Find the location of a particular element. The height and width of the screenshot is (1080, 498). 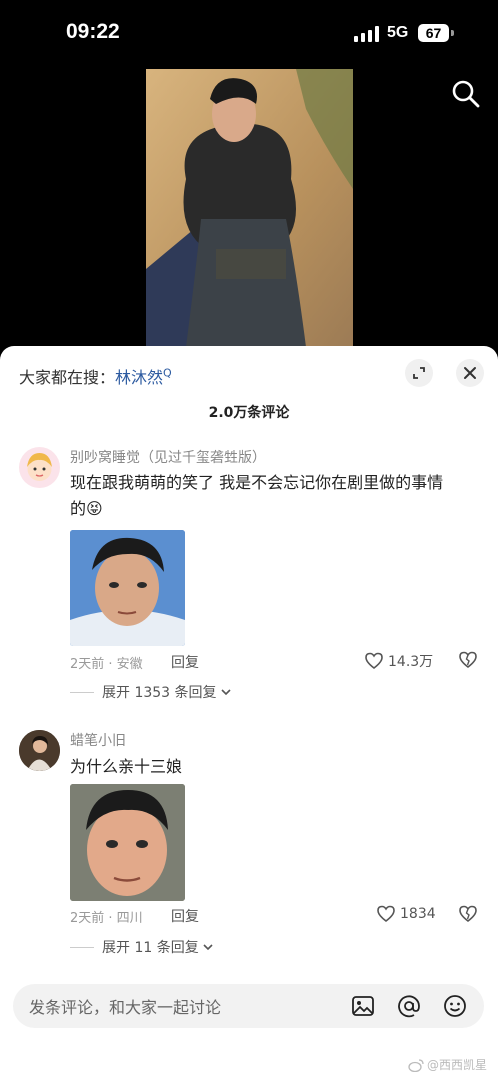

comment-username: 蜡笔小旧 is located at coordinates (98, 740).